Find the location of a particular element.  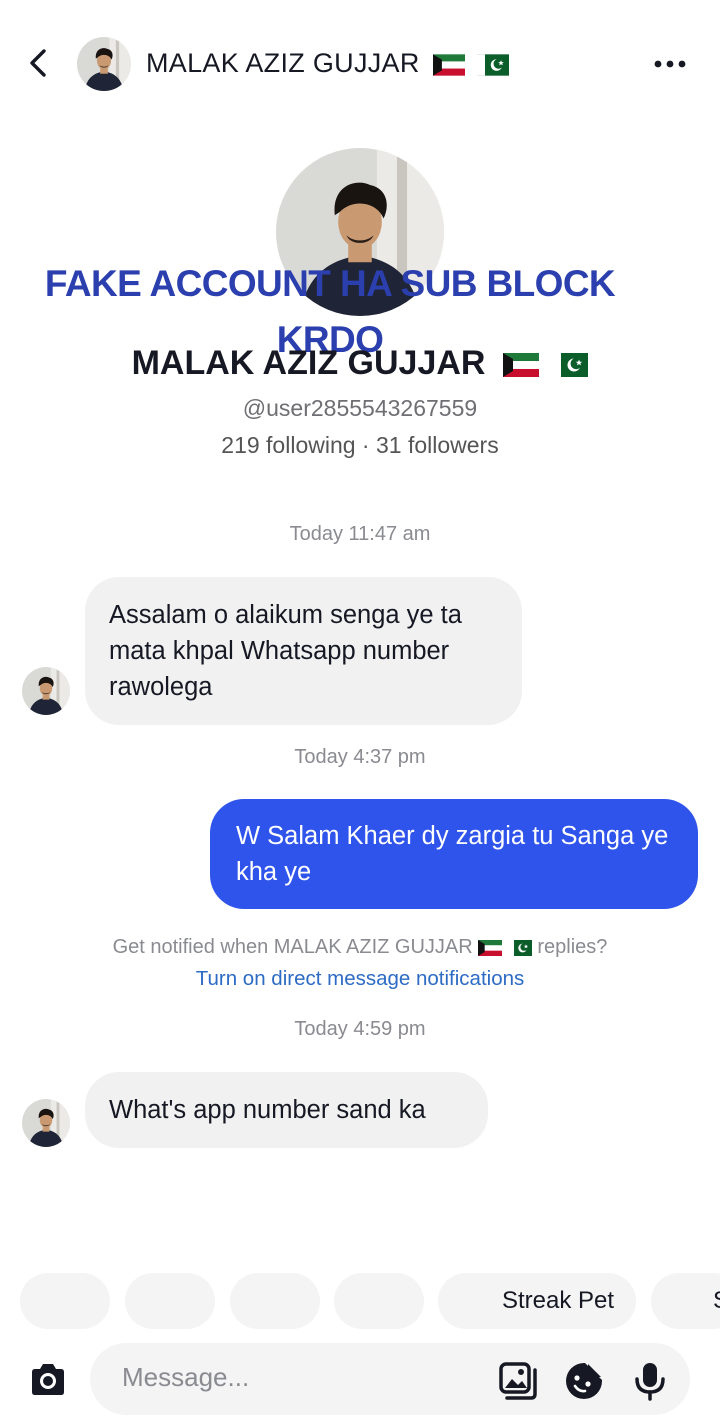

profile-stats: 219 following · 31 followers is located at coordinates (360, 445).